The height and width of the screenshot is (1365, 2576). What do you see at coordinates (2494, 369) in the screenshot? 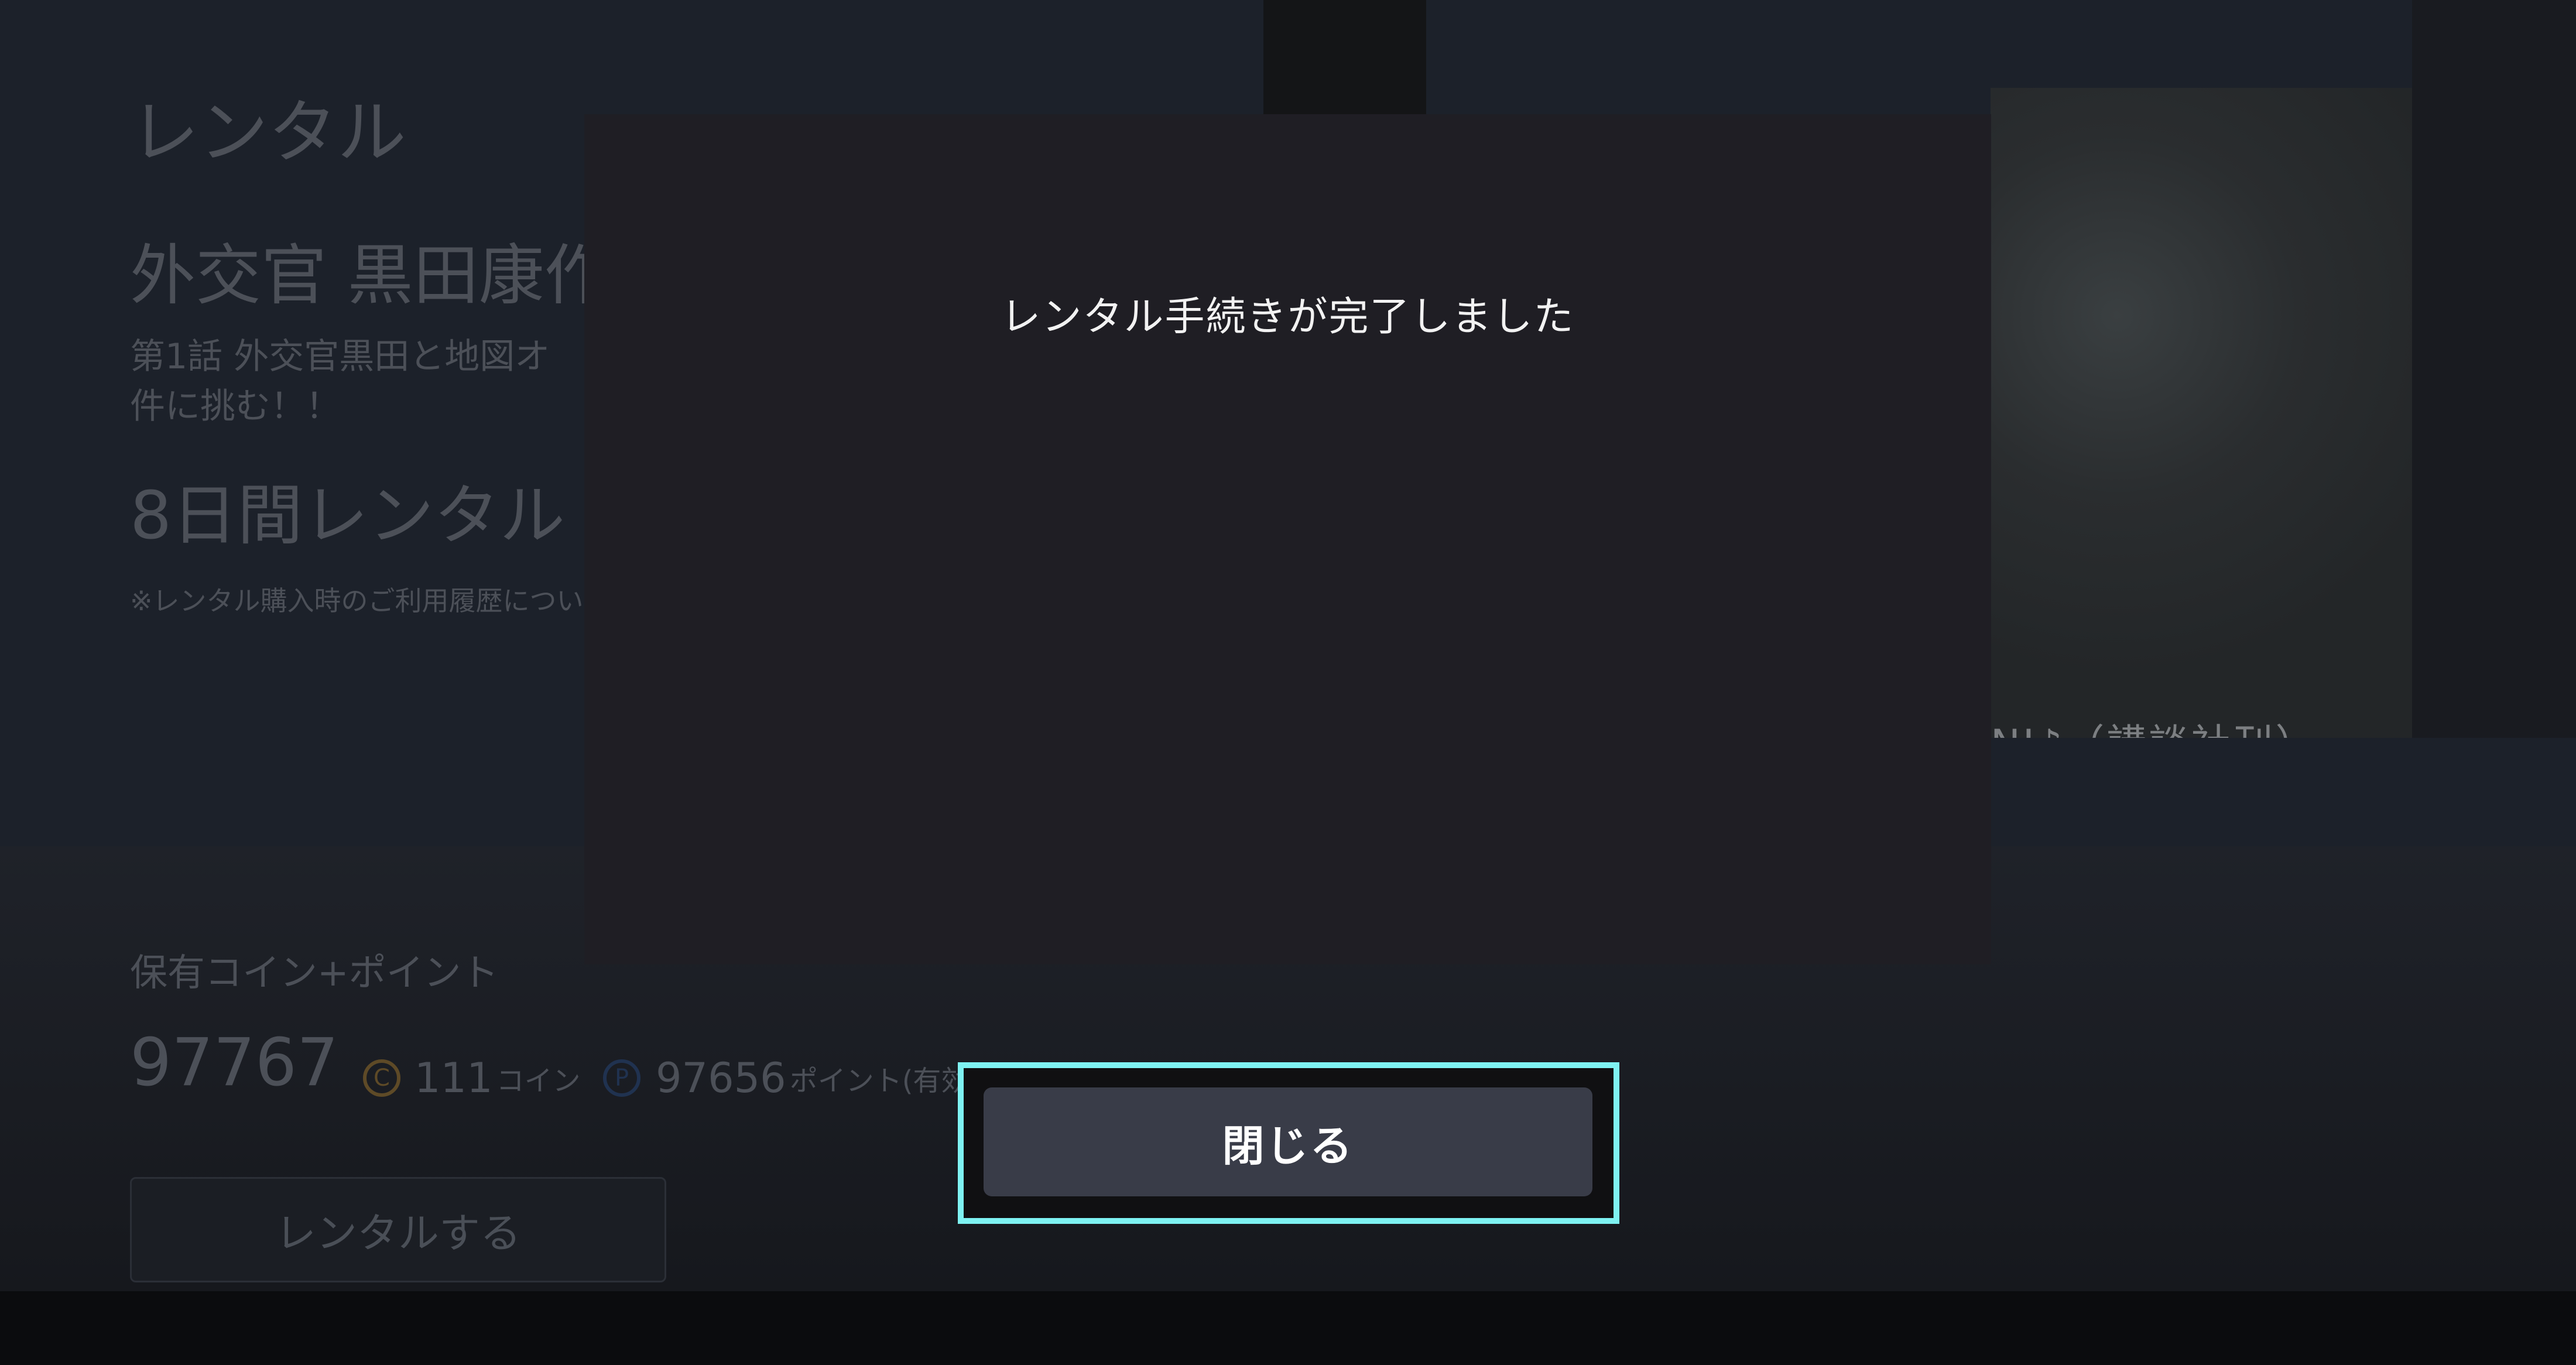
I see `right-edge-panel` at bounding box center [2494, 369].